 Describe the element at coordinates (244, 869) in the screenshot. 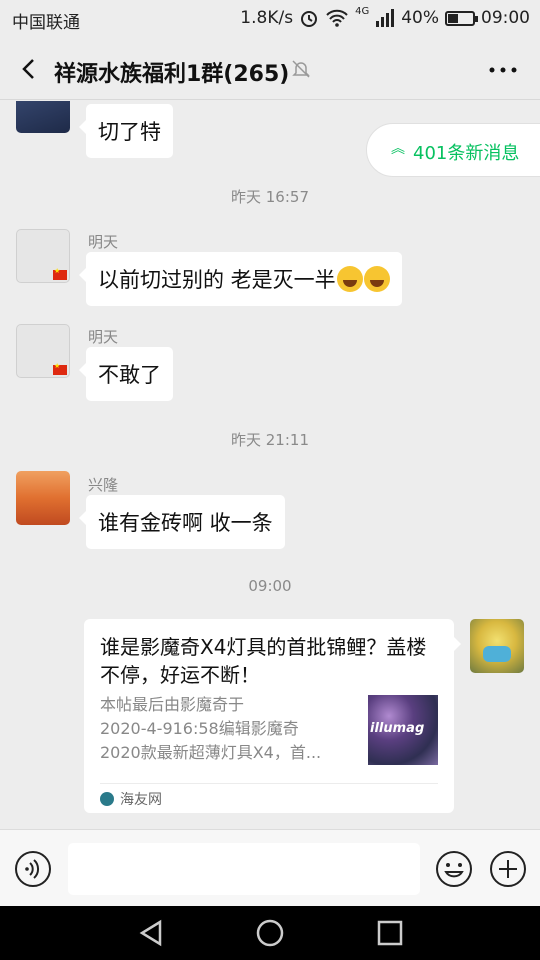

I see `message-input` at that location.